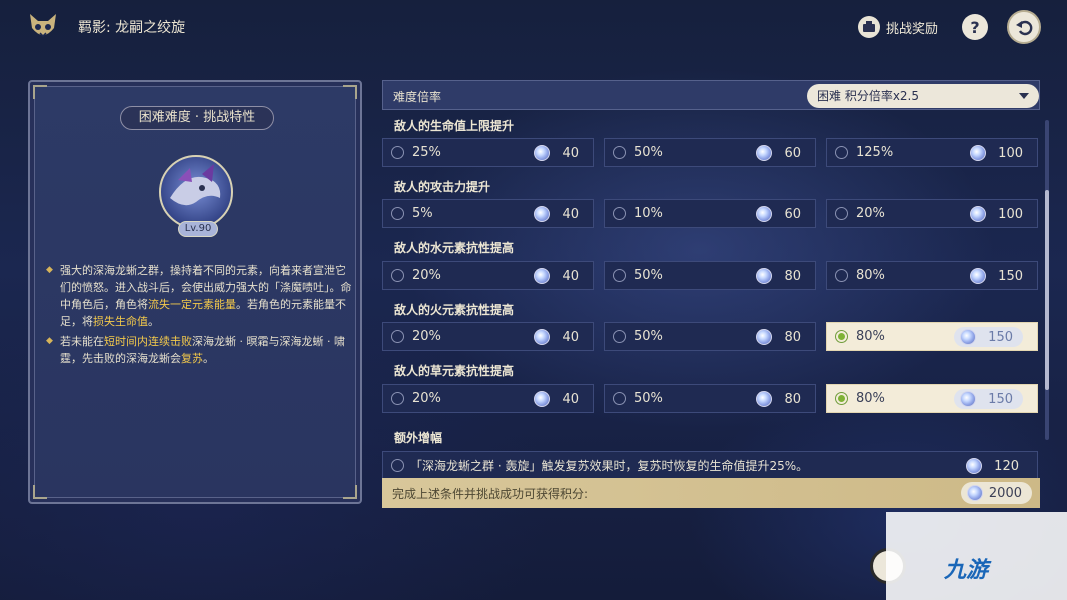  I want to click on total-points-bar: 完成上述条件并挑战成功可获得积分: 2000, so click(711, 493).